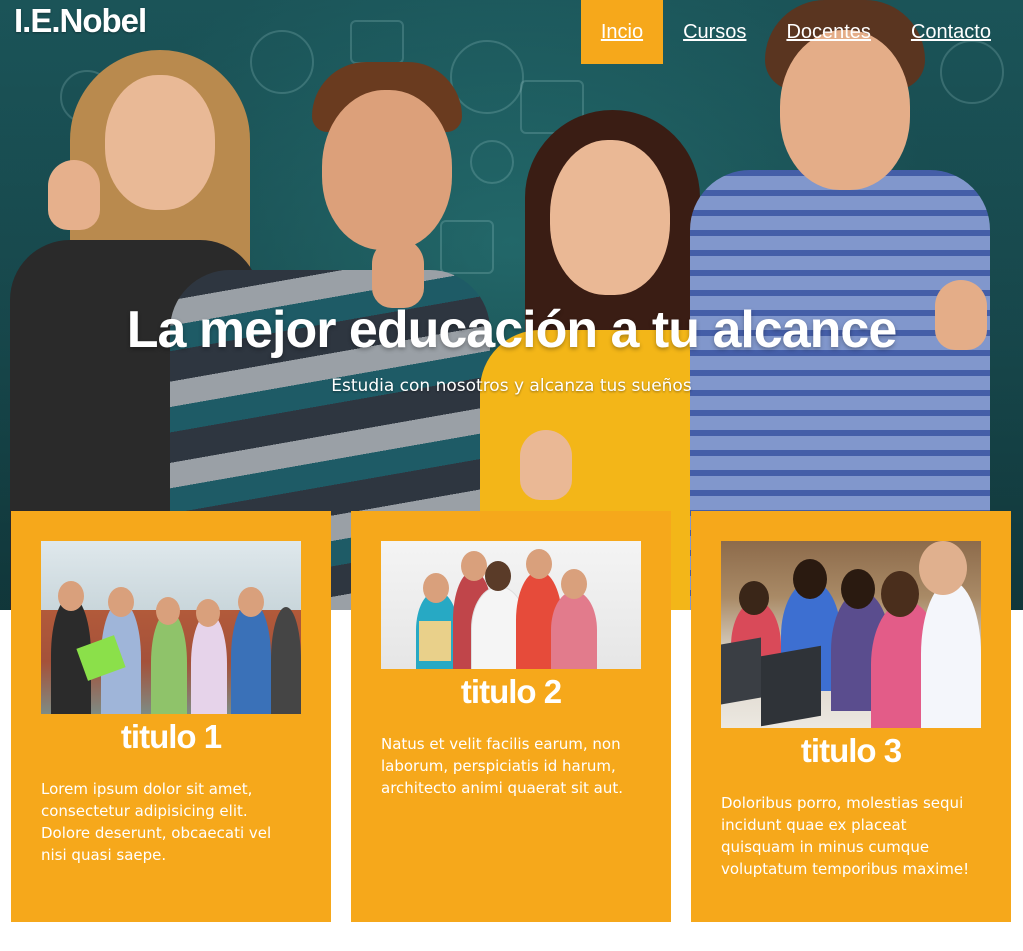 The width and height of the screenshot is (1023, 951). Describe the element at coordinates (80, 21) in the screenshot. I see `site-logo: I.E.Nobel` at that location.